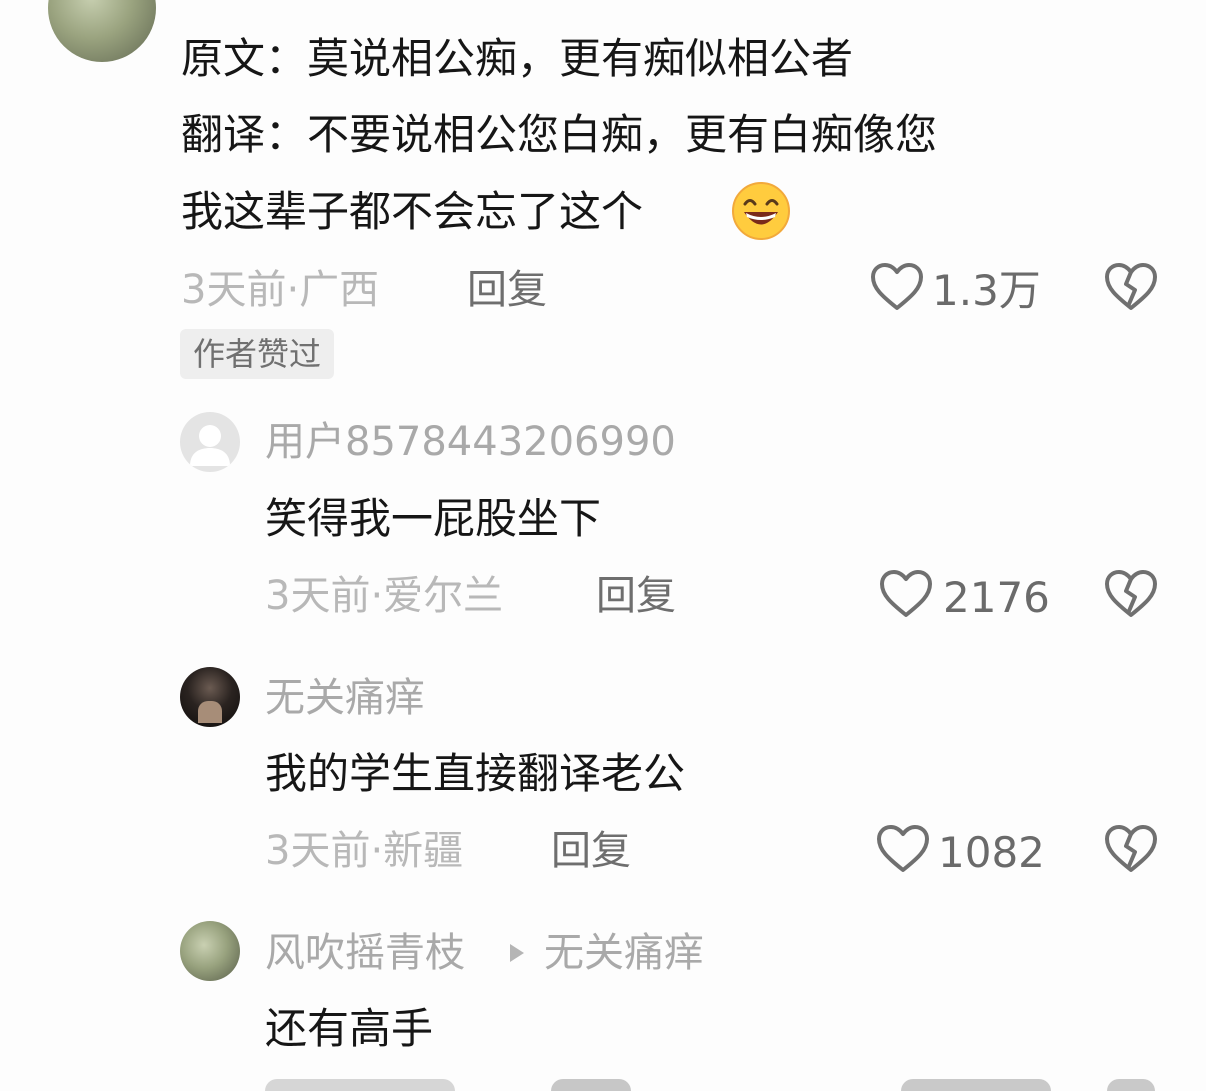  Describe the element at coordinates (761, 211) in the screenshot. I see `grinning-face-emoji-icon` at that location.